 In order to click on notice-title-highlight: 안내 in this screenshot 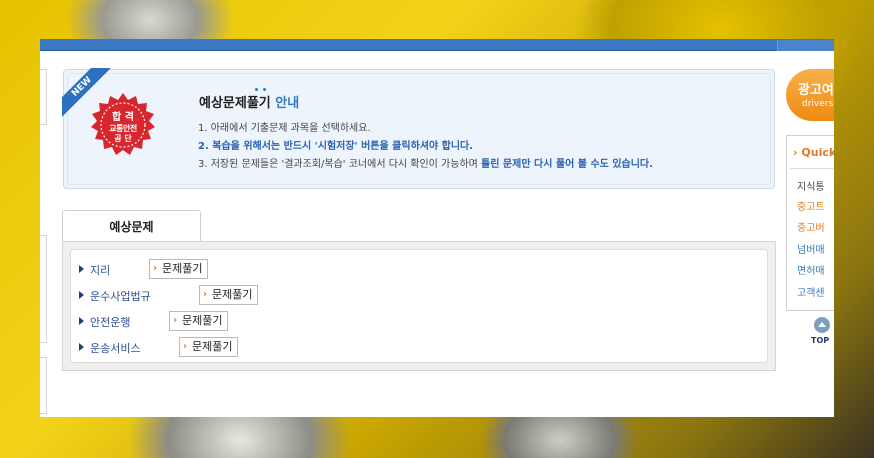, I will do `click(287, 103)`.